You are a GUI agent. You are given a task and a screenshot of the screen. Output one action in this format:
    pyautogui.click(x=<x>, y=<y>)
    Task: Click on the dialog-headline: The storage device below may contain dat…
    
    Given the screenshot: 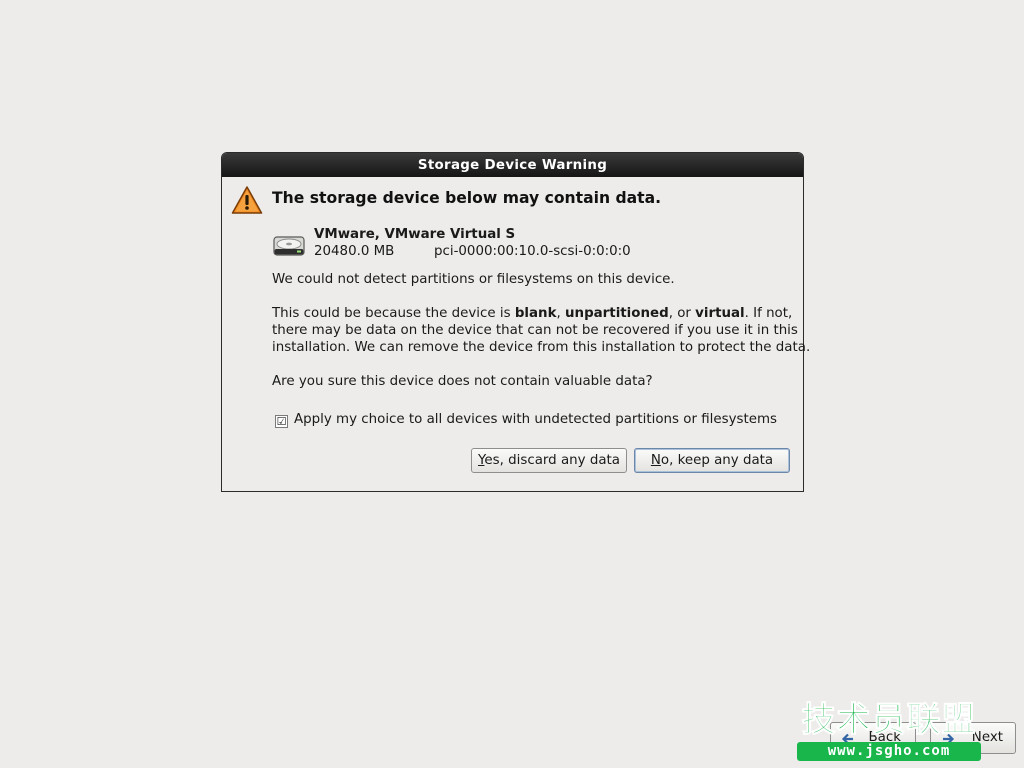 What is the action you would take?
    pyautogui.click(x=467, y=198)
    